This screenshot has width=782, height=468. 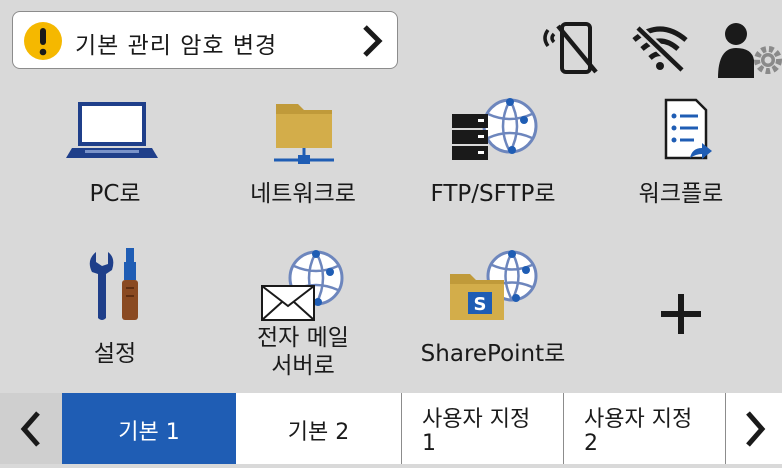 What do you see at coordinates (303, 194) in the screenshot?
I see `tile-label: 네트워크로` at bounding box center [303, 194].